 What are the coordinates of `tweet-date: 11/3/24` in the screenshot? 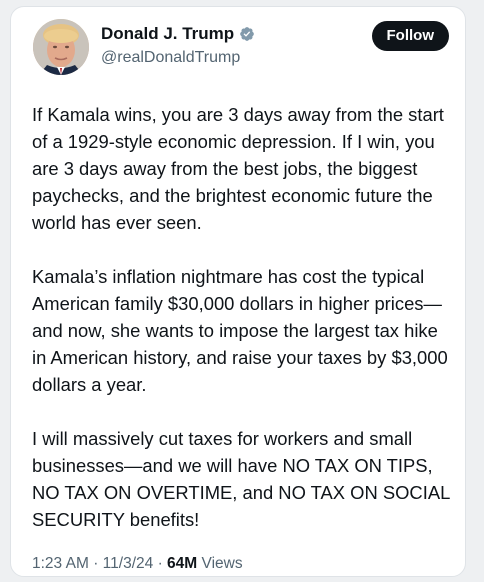 It's located at (128, 563).